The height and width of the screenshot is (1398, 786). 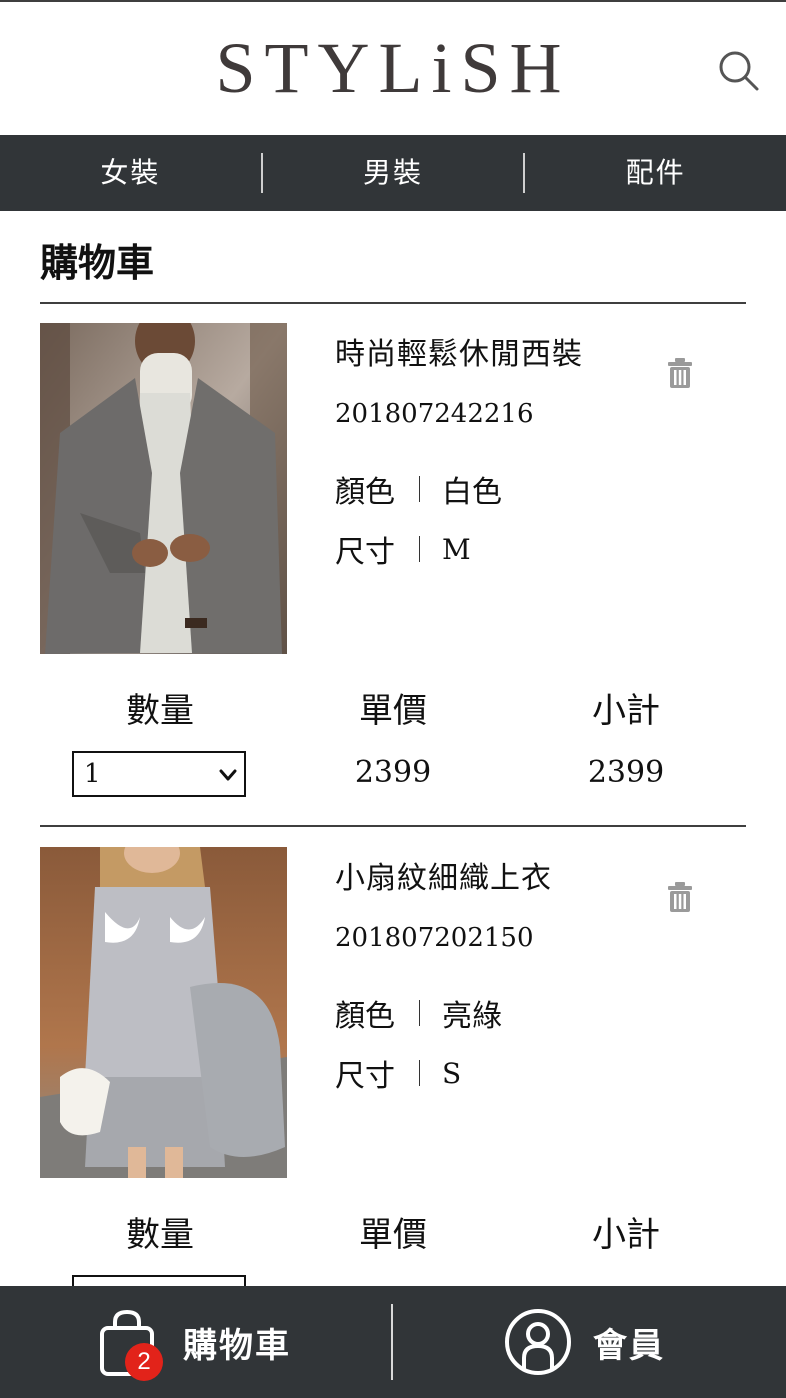 I want to click on subtotal: 2399, so click(x=626, y=772).